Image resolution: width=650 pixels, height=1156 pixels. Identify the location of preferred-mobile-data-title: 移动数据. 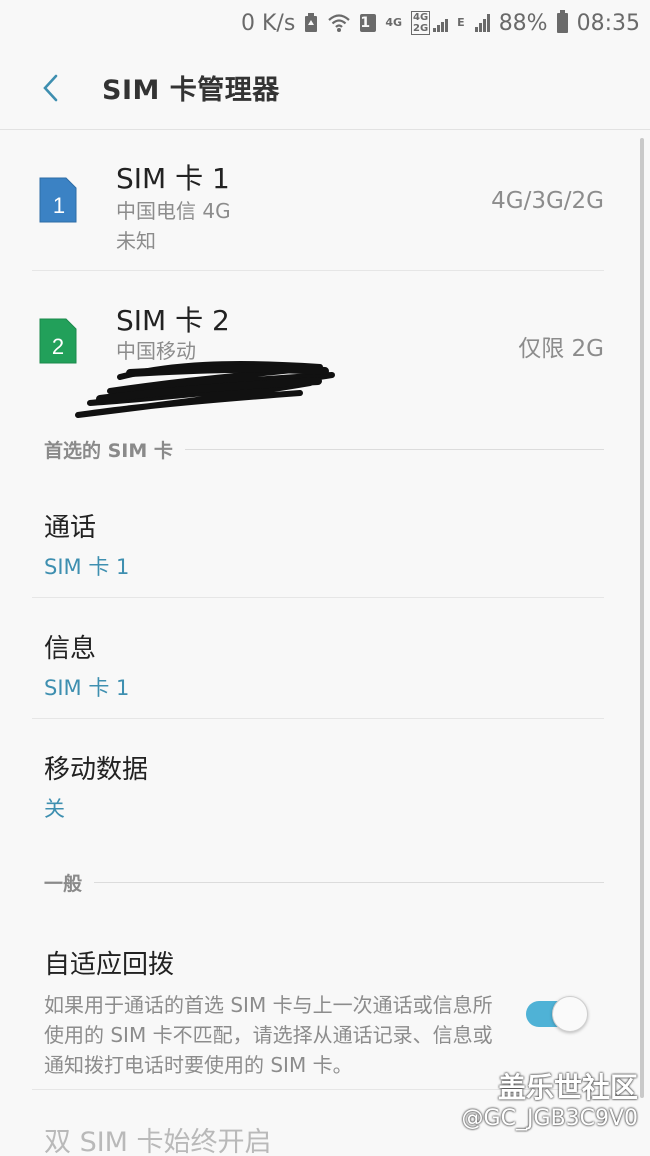
(96, 770).